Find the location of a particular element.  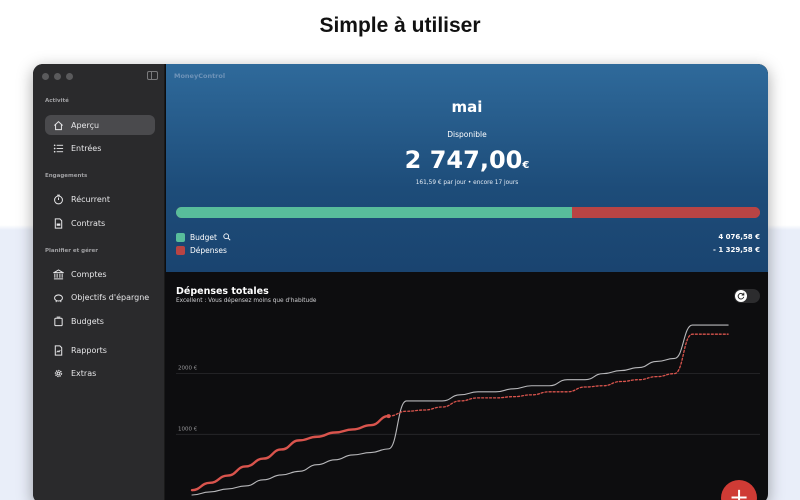

expenses-bar-fill is located at coordinates (665, 212).